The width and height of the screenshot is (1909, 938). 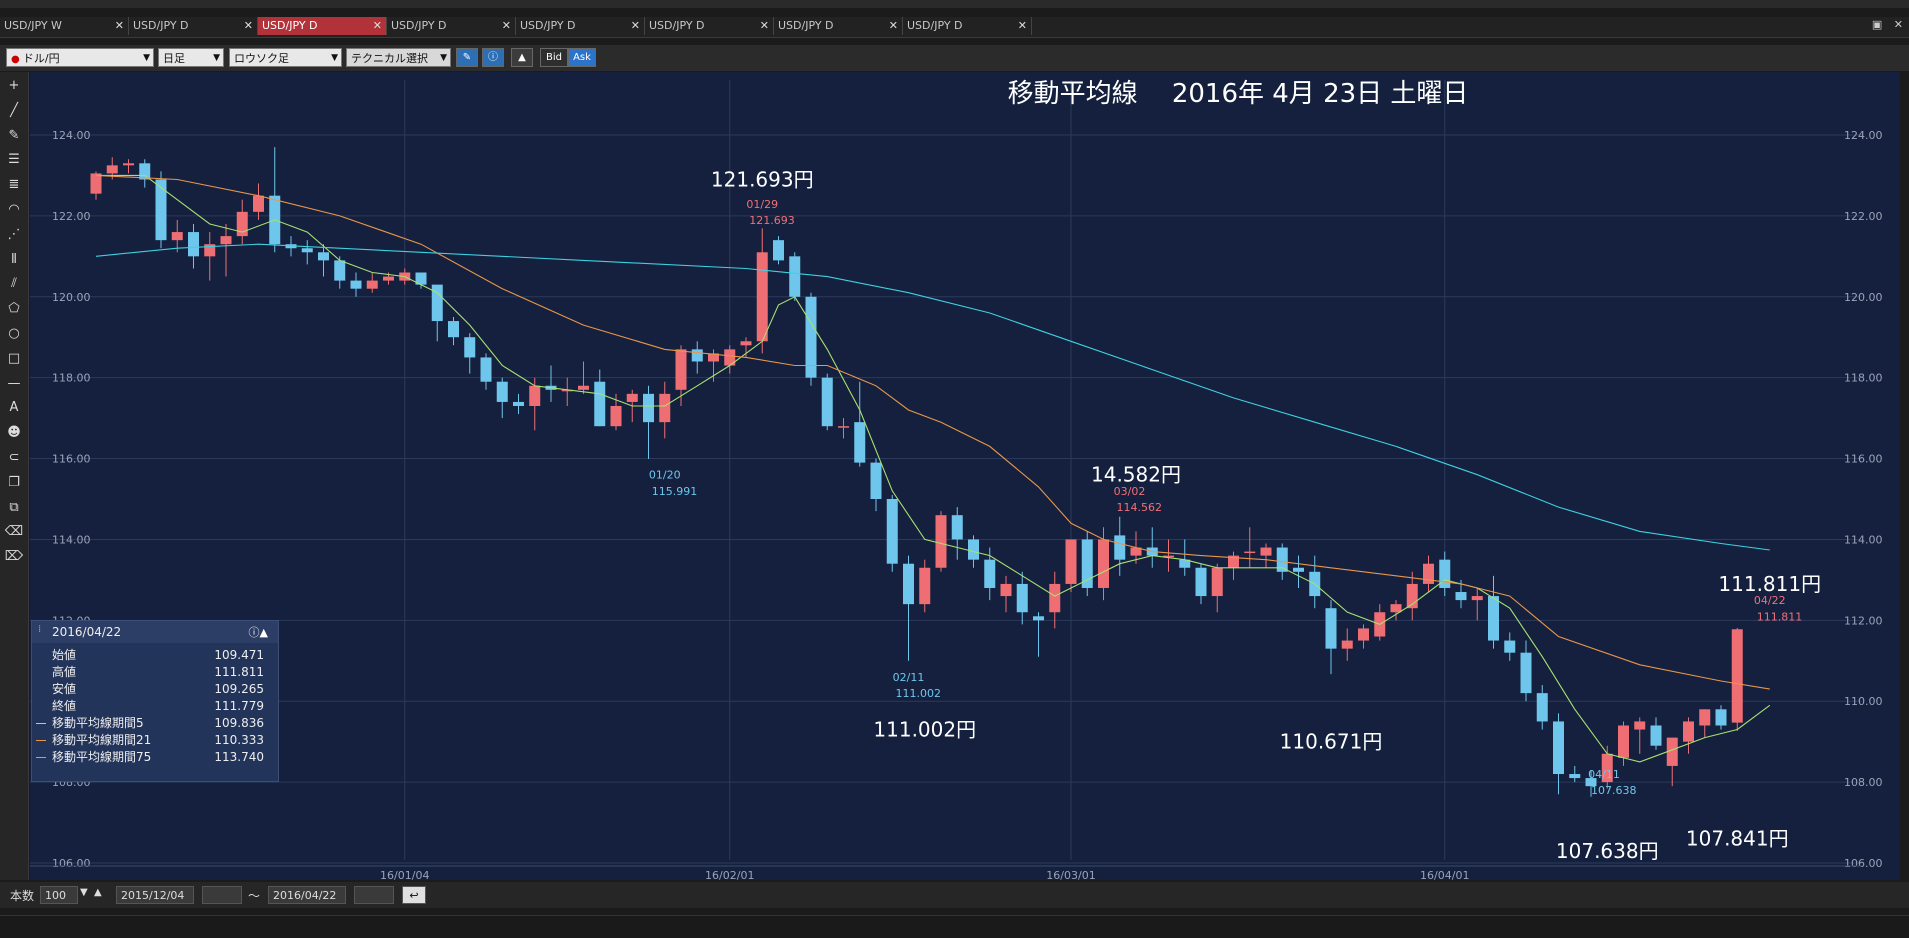 What do you see at coordinates (155, 740) in the screenshot?
I see `info-row: 移動平均線期間21 110.333` at bounding box center [155, 740].